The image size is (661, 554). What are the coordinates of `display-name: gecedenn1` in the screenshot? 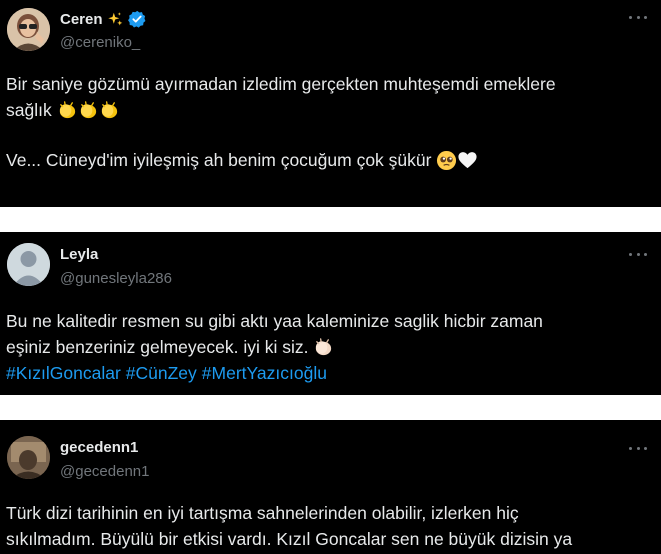 It's located at (99, 447).